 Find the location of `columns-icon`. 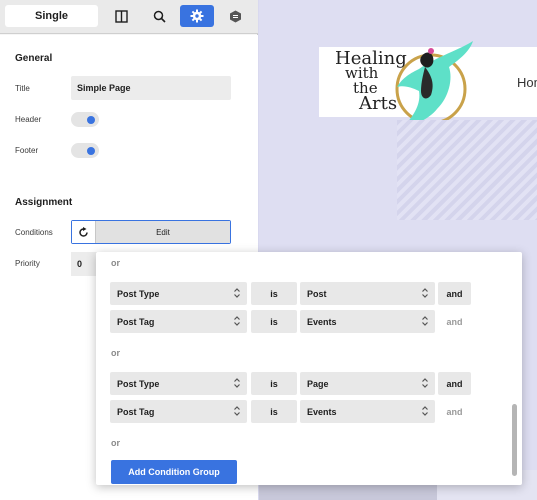

columns-icon is located at coordinates (121, 16).